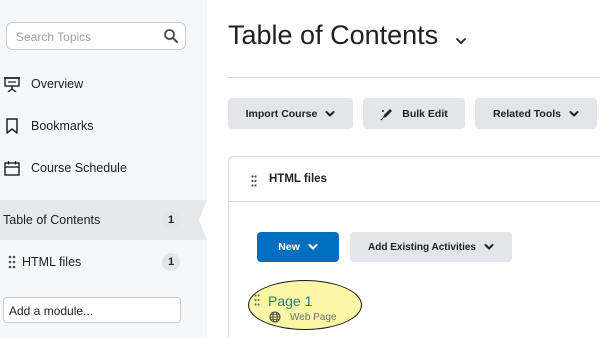 This screenshot has height=338, width=600. I want to click on divider, so click(414, 77).